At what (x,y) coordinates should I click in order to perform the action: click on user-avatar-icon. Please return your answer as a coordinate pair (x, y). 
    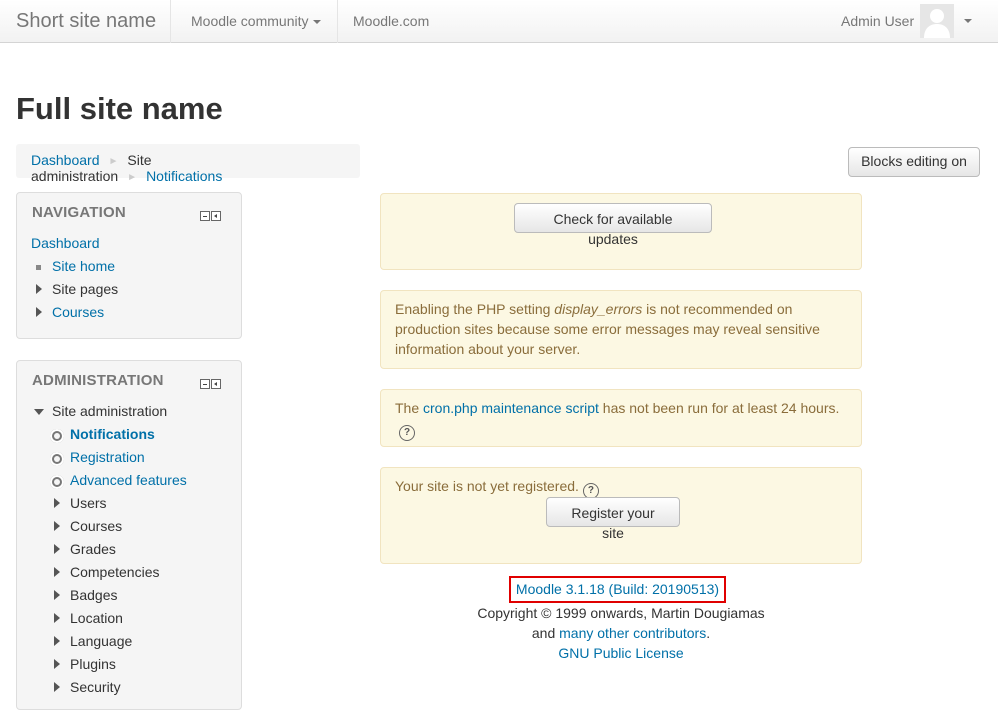
    Looking at the image, I should click on (937, 21).